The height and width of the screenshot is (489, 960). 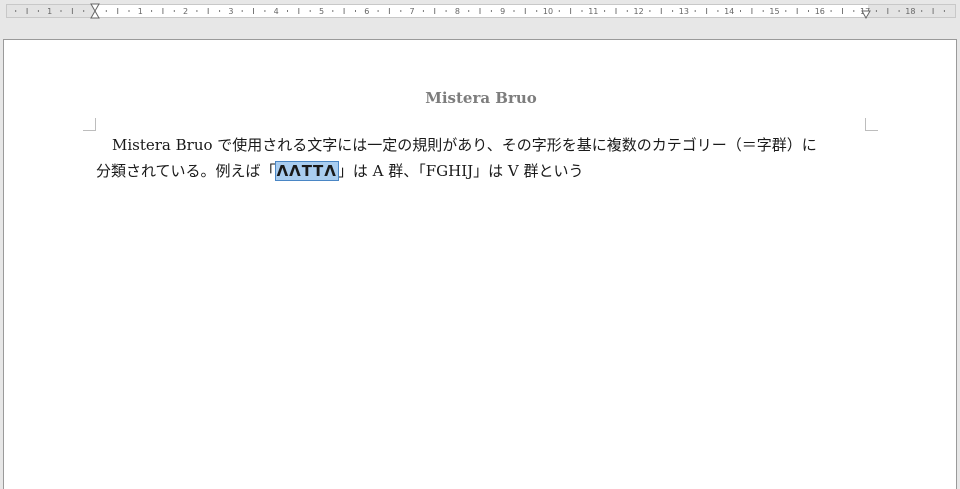 I want to click on ruler-number: 7, so click(x=412, y=11).